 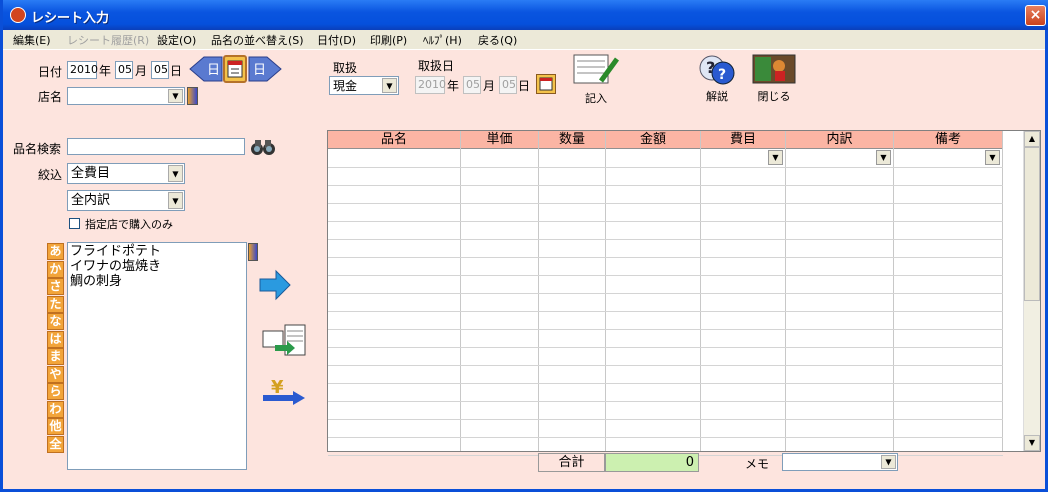 I want to click on record-button: 記入, so click(x=596, y=79).